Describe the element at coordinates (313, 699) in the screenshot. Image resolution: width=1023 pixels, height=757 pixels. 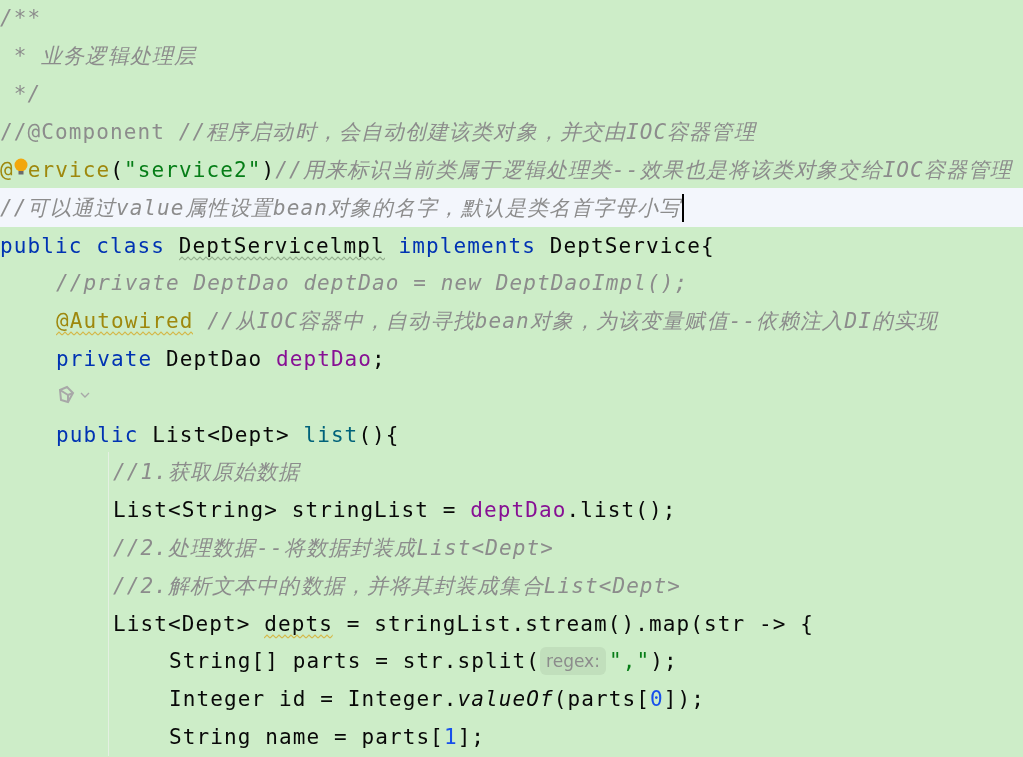
I see `code-text: Integer id = Integer.` at that location.